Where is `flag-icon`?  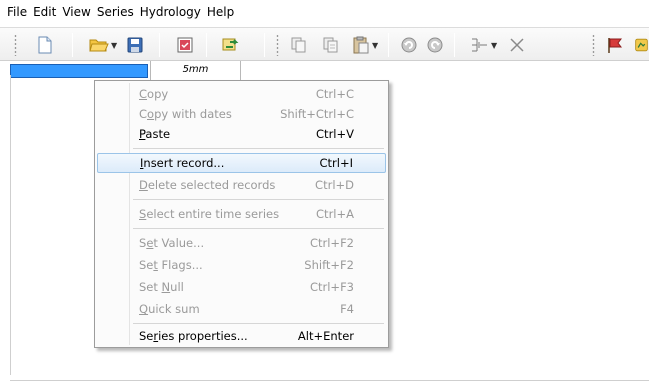
flag-icon is located at coordinates (615, 45).